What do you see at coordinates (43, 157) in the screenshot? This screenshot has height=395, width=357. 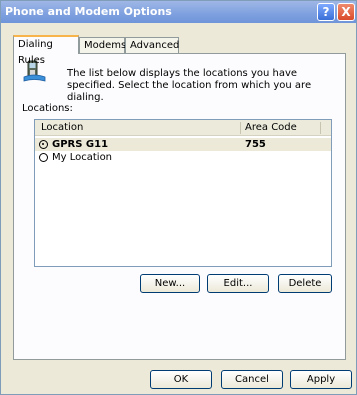 I see `unselected-radio` at bounding box center [43, 157].